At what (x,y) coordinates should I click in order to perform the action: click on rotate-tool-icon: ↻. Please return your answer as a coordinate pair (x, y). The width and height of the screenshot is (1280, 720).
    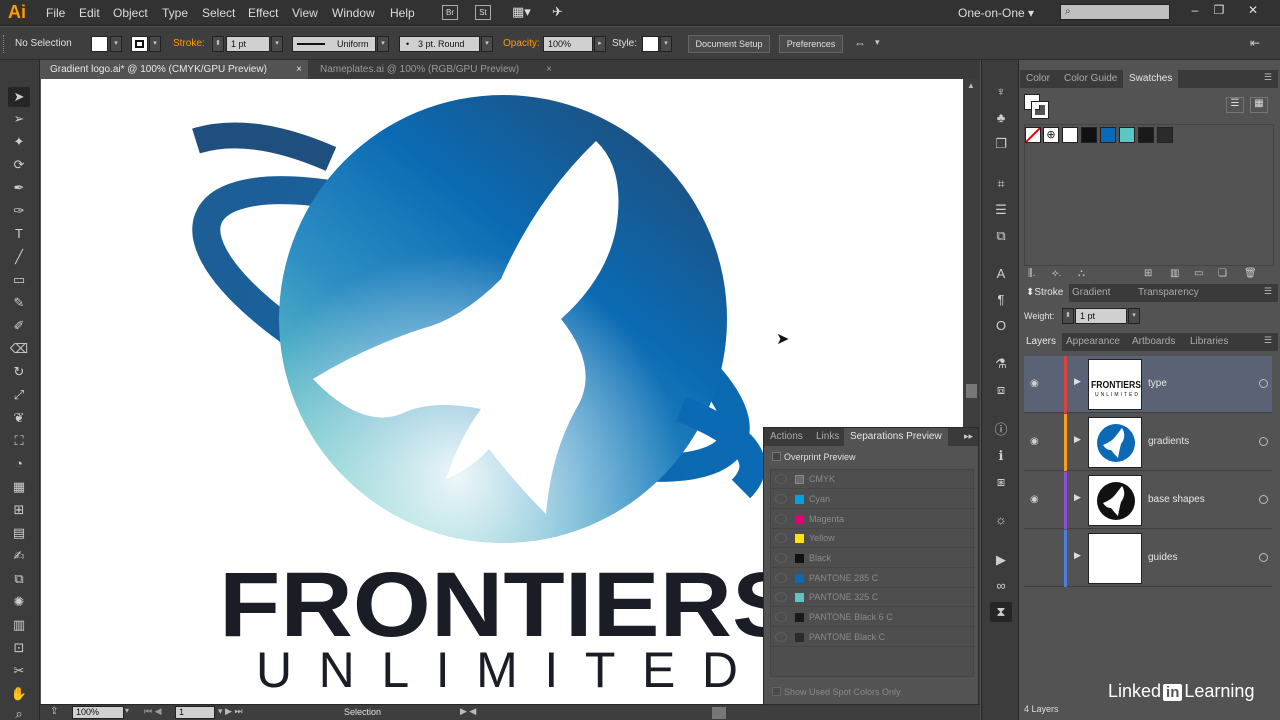
    Looking at the image, I should click on (19, 372).